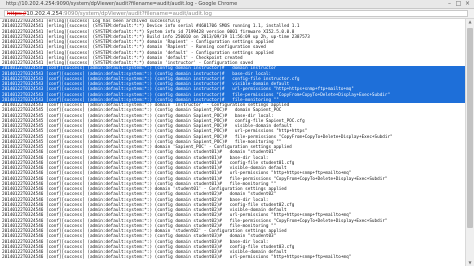 This screenshot has height=266, width=474. Describe the element at coordinates (470, 263) in the screenshot. I see `scroll-down-arrow-icon: ▼` at that location.